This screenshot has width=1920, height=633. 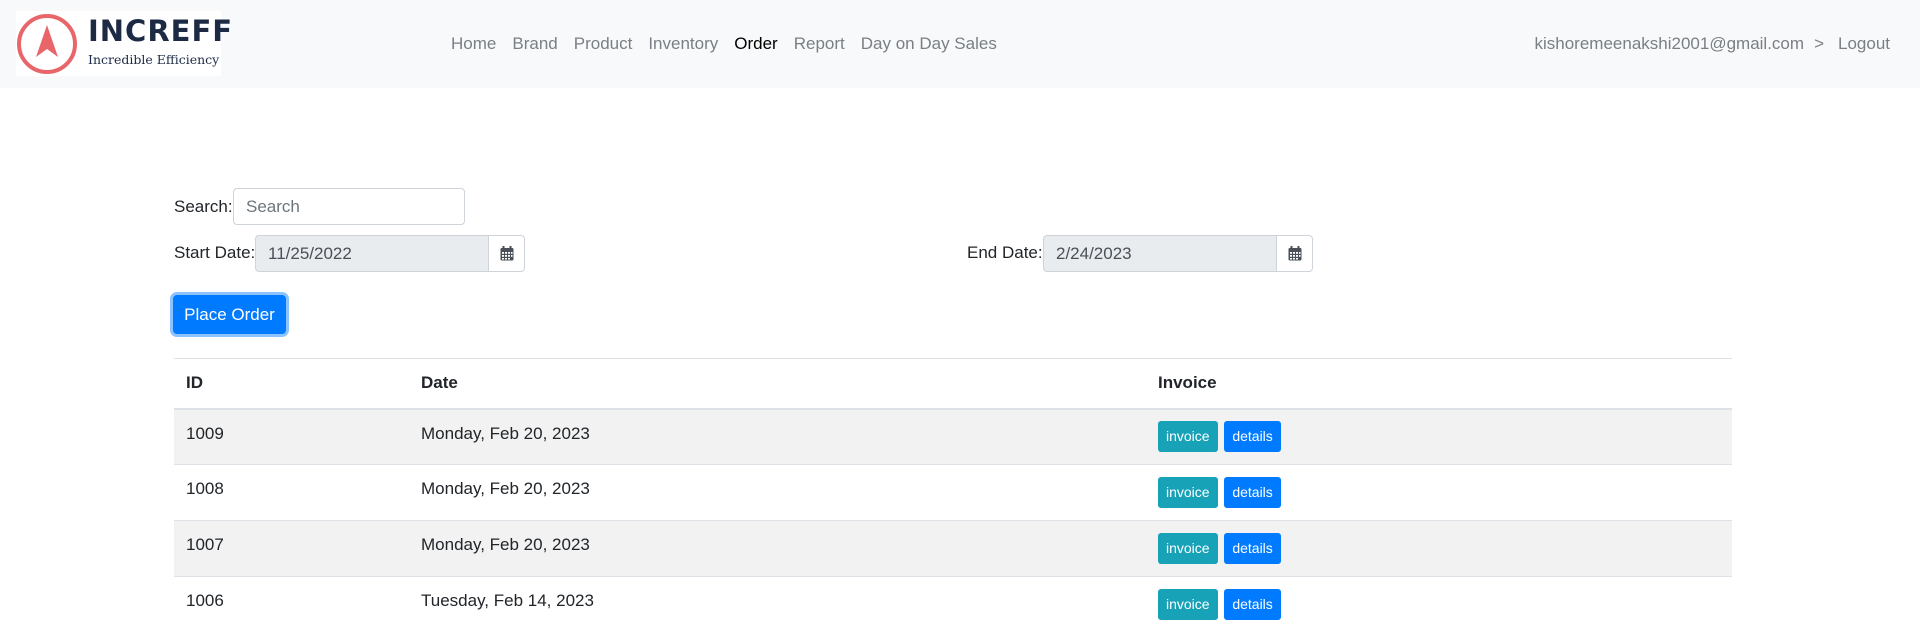 What do you see at coordinates (349, 206) in the screenshot?
I see `search-input` at bounding box center [349, 206].